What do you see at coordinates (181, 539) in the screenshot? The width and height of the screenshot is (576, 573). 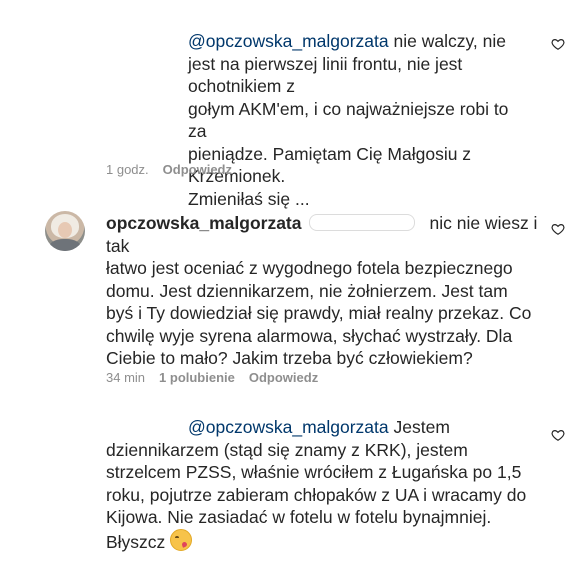 I see `face-blowing-kiss-emoji` at bounding box center [181, 539].